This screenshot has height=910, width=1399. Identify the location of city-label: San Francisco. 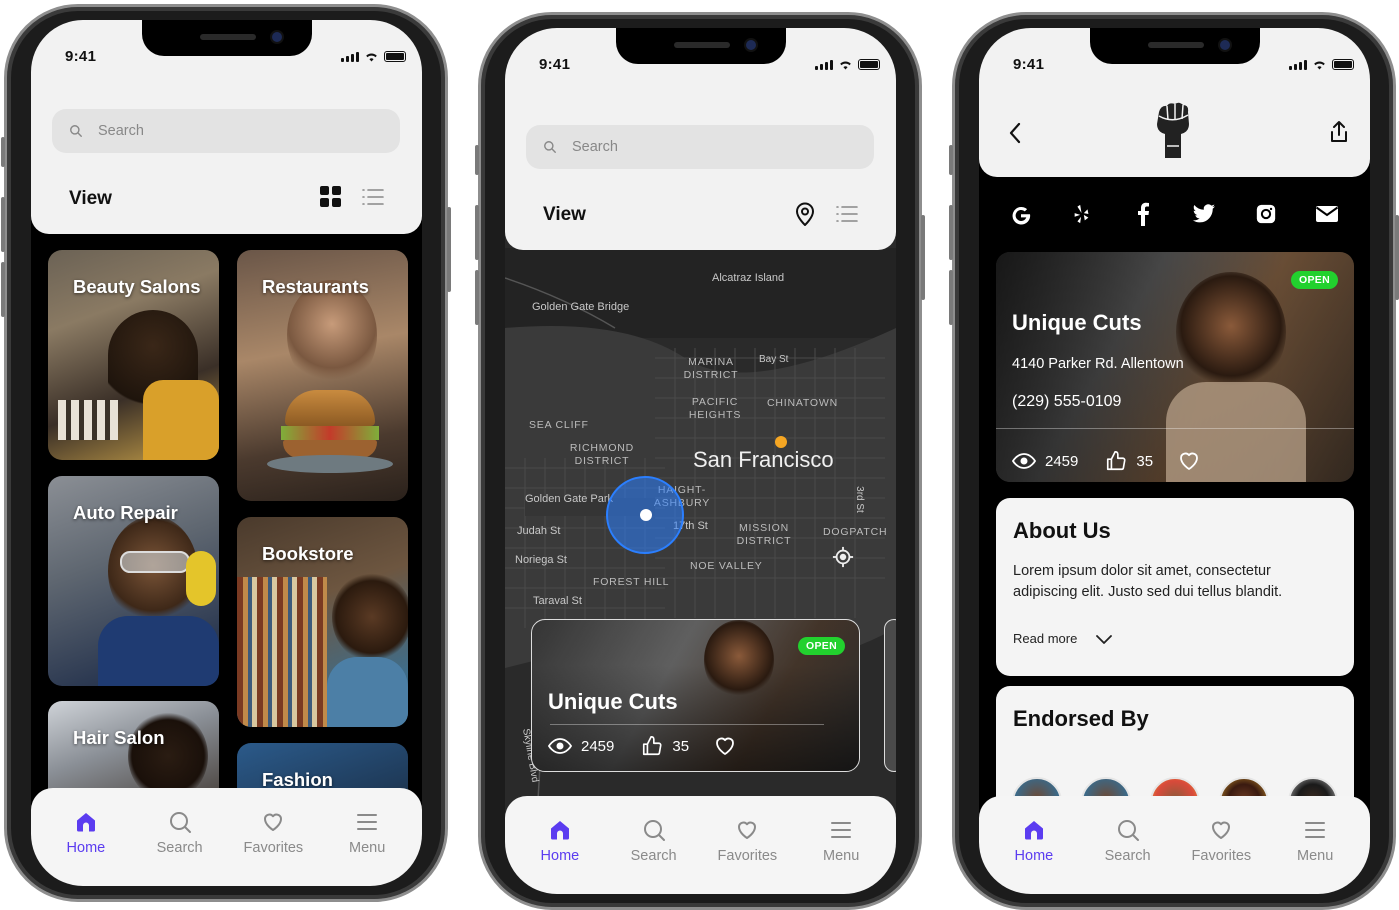
(763, 459).